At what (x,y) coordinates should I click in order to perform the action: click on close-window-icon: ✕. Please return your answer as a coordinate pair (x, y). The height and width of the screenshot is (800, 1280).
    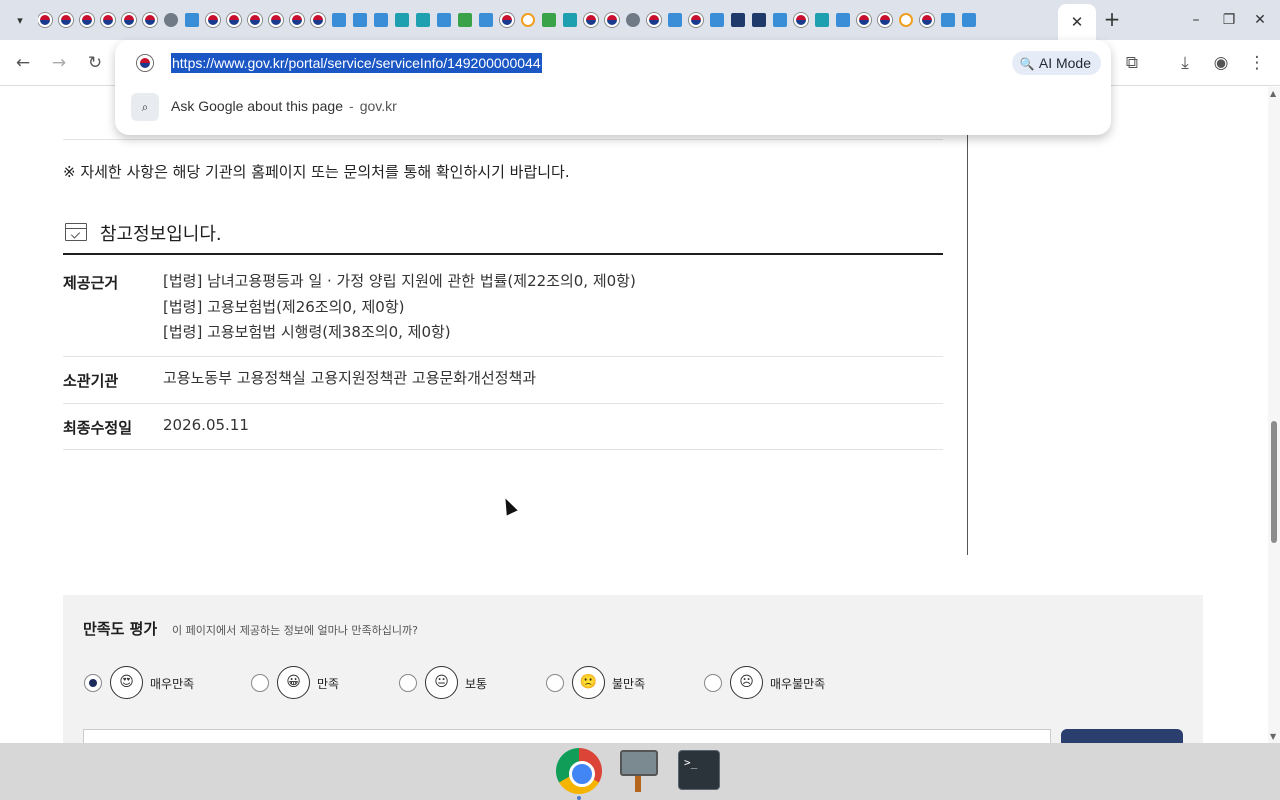
    Looking at the image, I should click on (1260, 20).